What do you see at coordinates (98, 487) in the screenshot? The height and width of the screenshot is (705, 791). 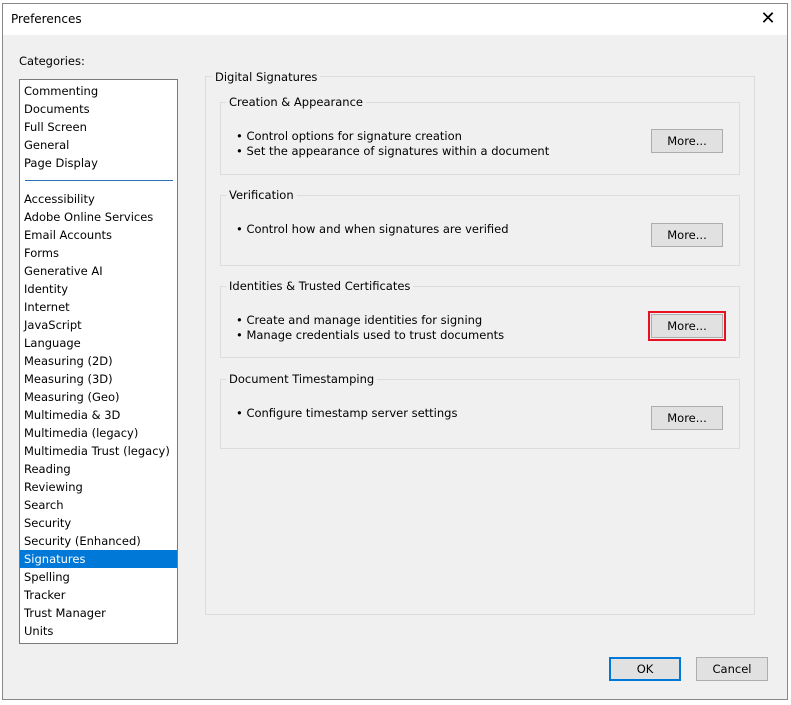 I see `category-item: Reviewing` at bounding box center [98, 487].